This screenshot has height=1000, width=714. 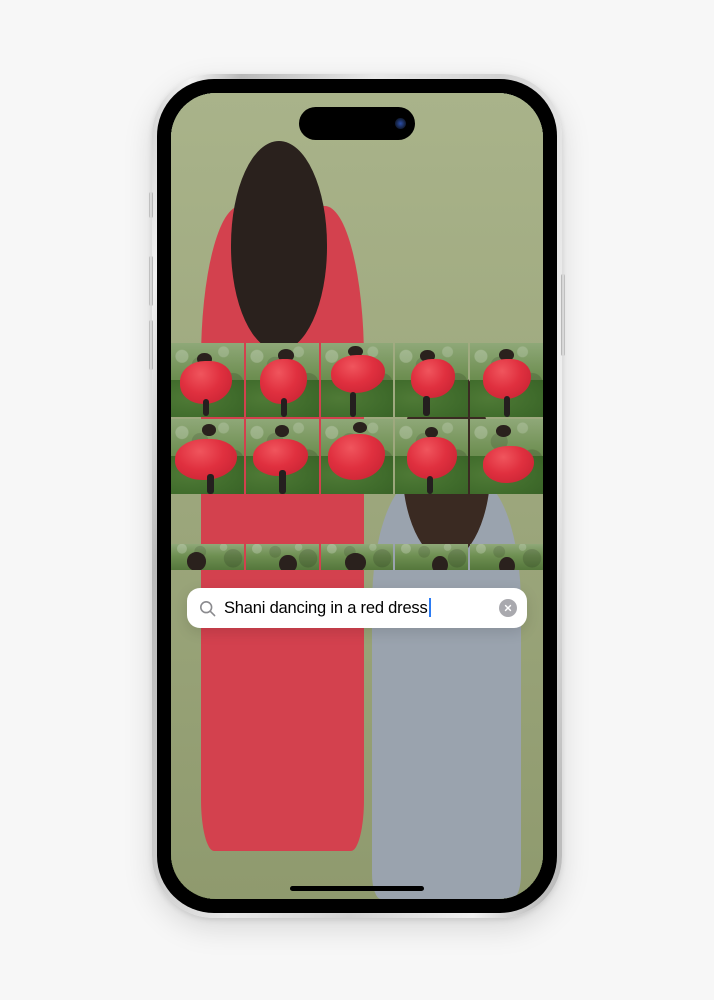 What do you see at coordinates (357, 123) in the screenshot?
I see `dynamic-island` at bounding box center [357, 123].